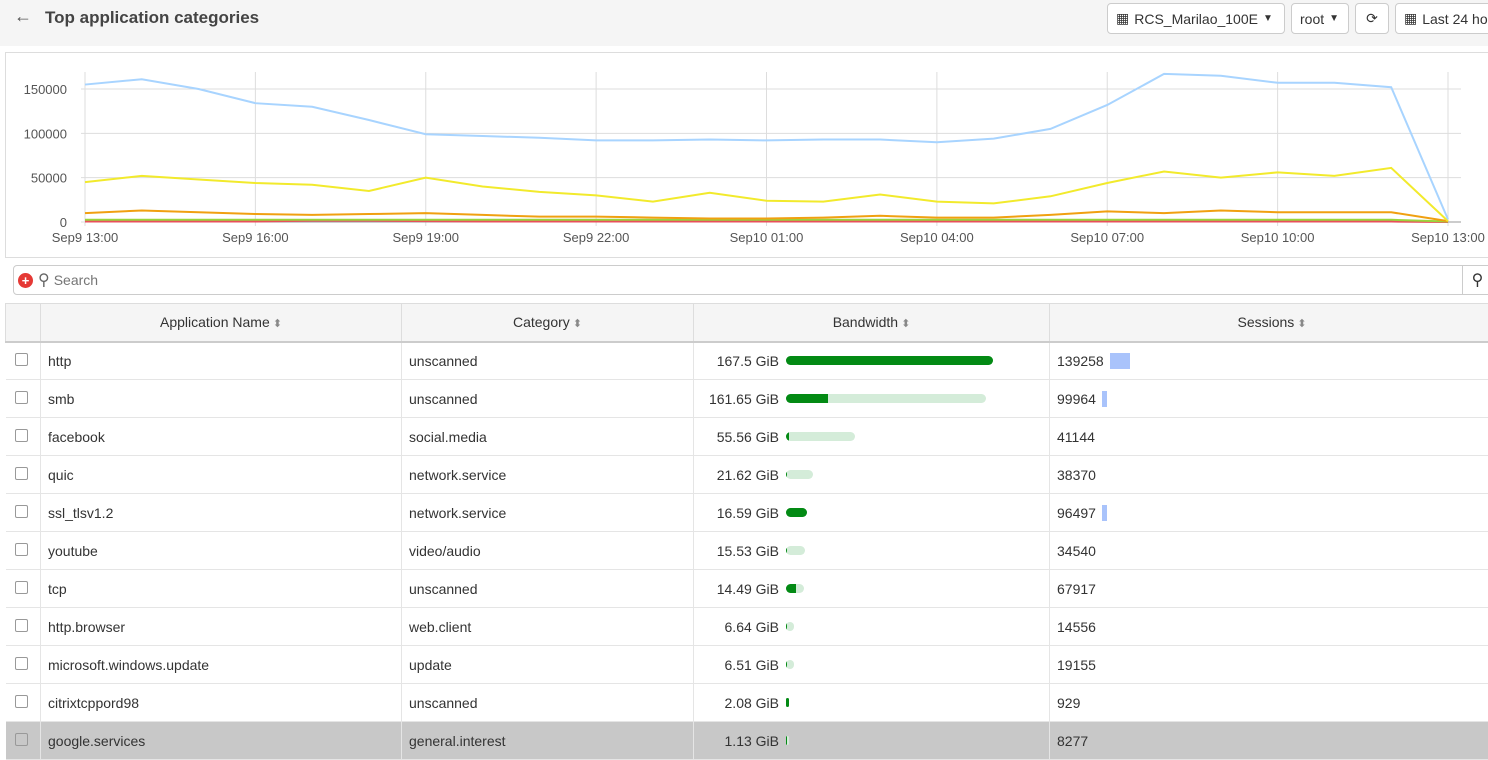  I want to click on time-range-selector: ▦Last 24 hours, so click(1441, 18).